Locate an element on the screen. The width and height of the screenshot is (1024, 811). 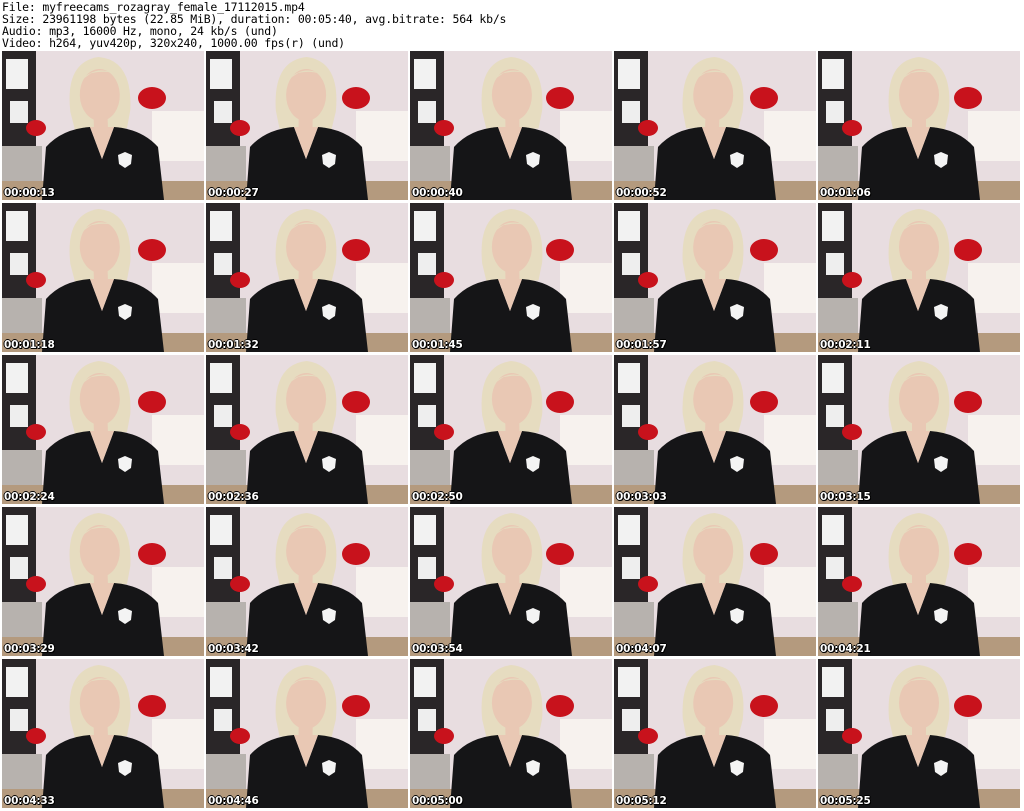
video-thumbnail: 00:05:12 is located at coordinates (715, 733).